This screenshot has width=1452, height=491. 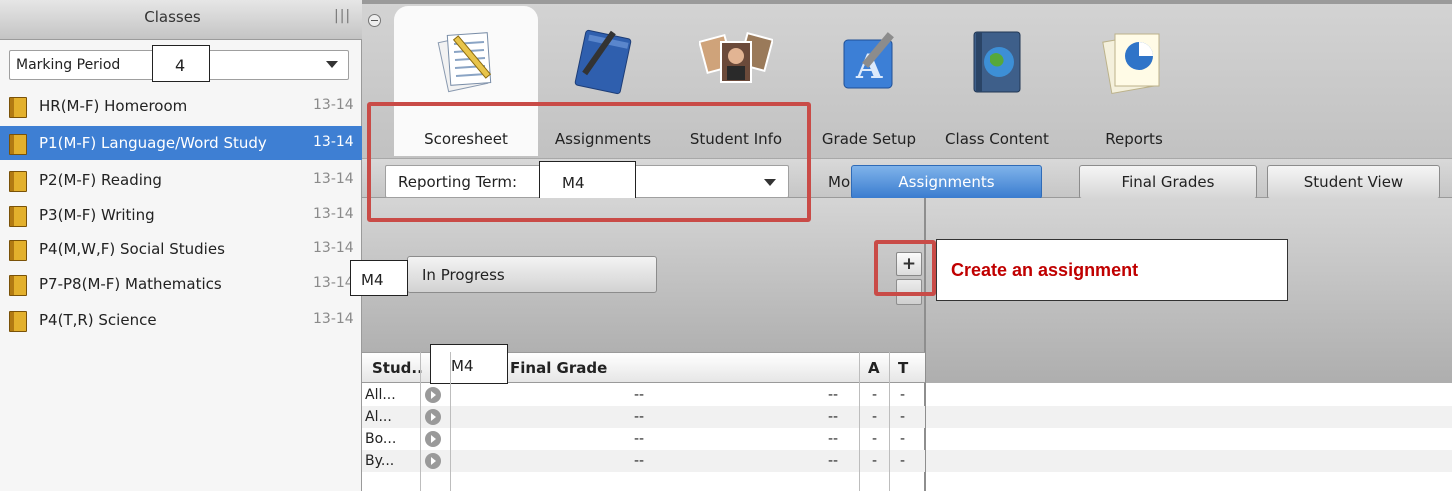 I want to click on reports-pie-icon, so click(x=1131, y=64).